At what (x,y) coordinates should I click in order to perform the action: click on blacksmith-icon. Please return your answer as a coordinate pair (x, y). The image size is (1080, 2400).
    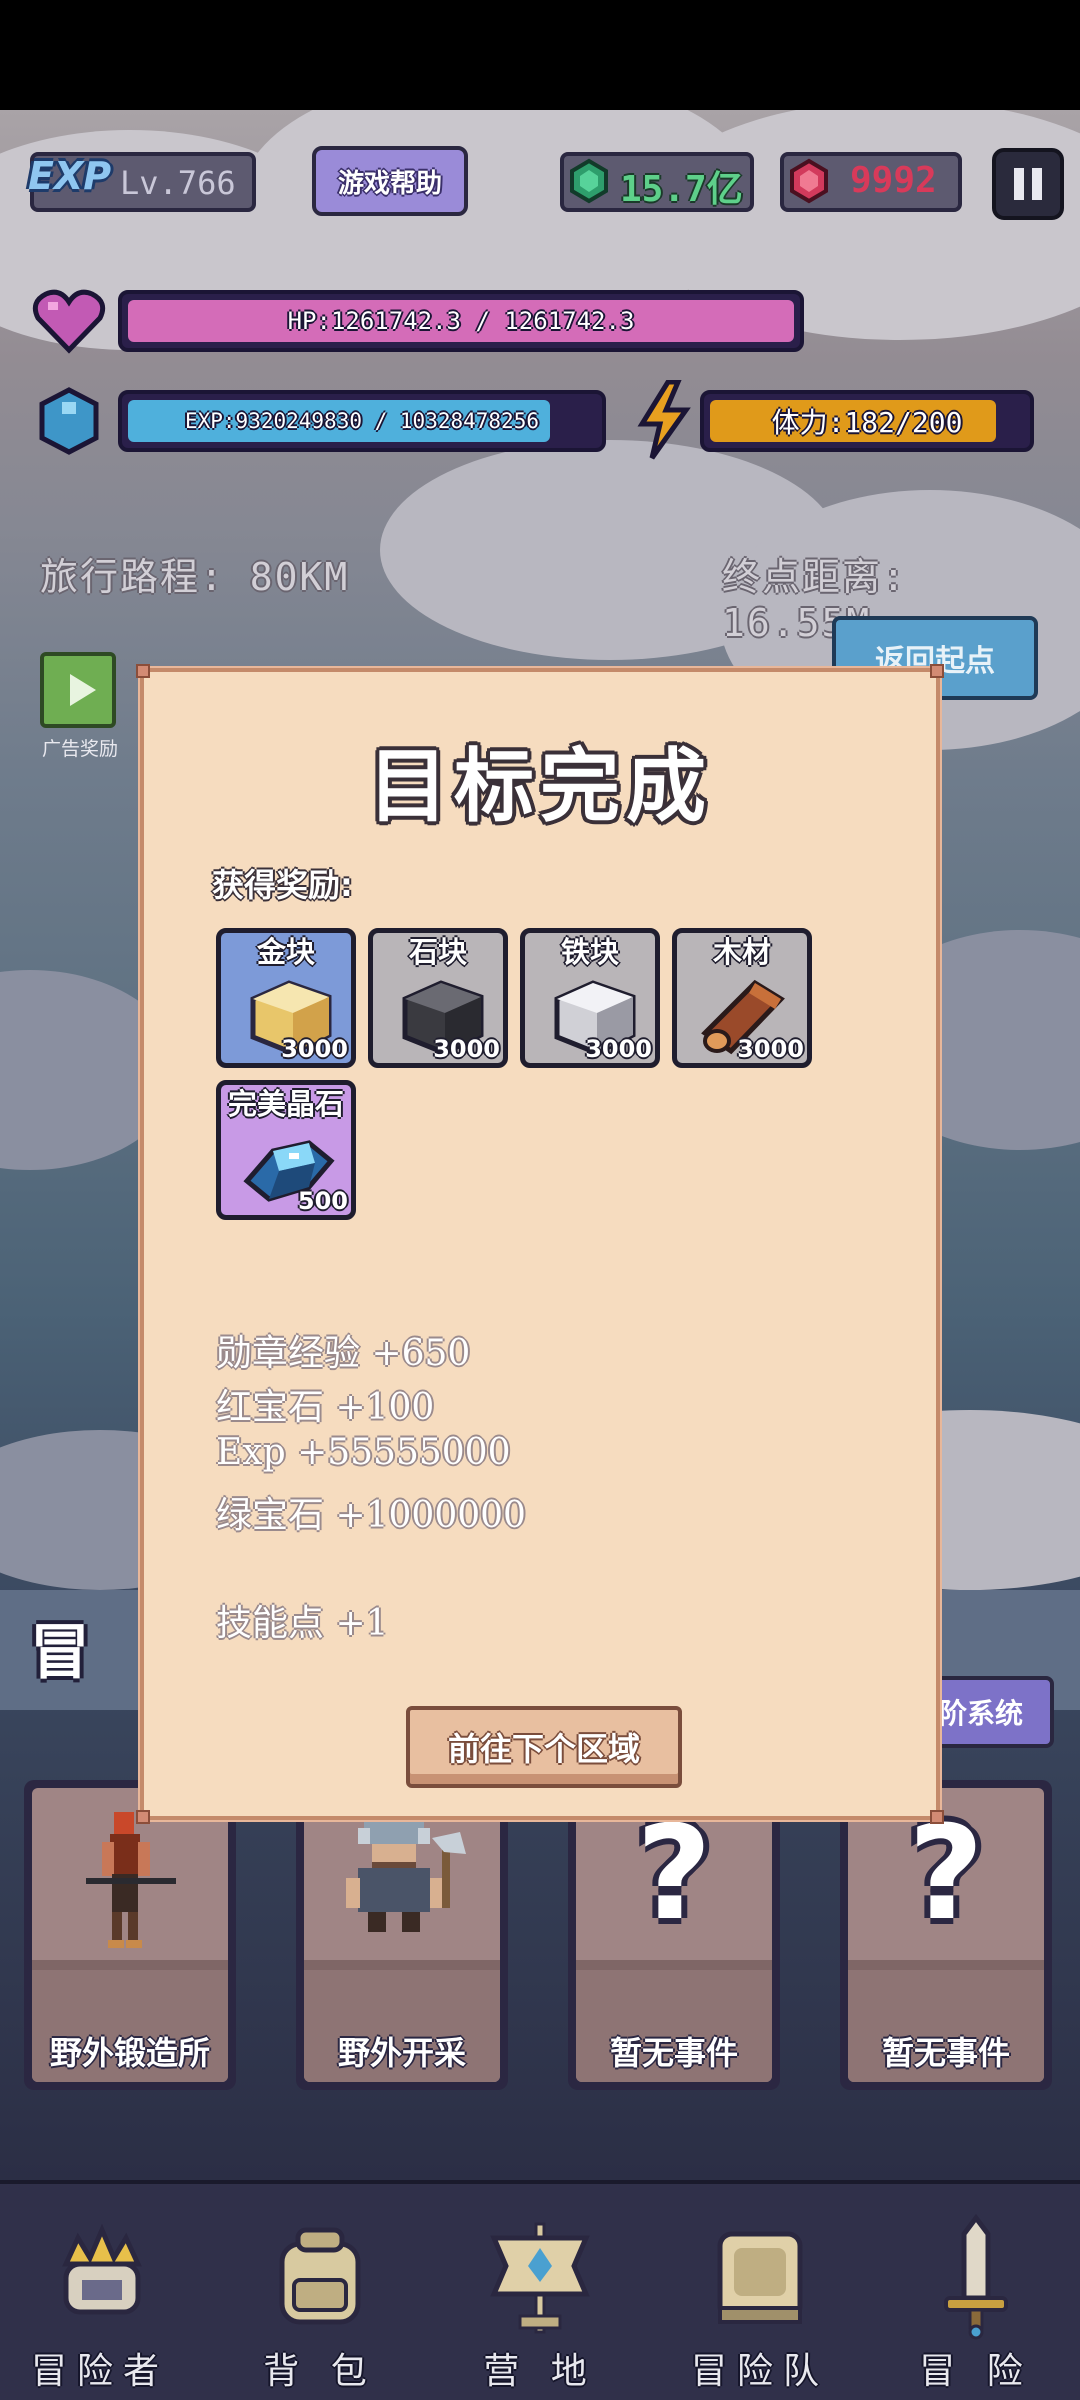
    Looking at the image, I should click on (131, 1880).